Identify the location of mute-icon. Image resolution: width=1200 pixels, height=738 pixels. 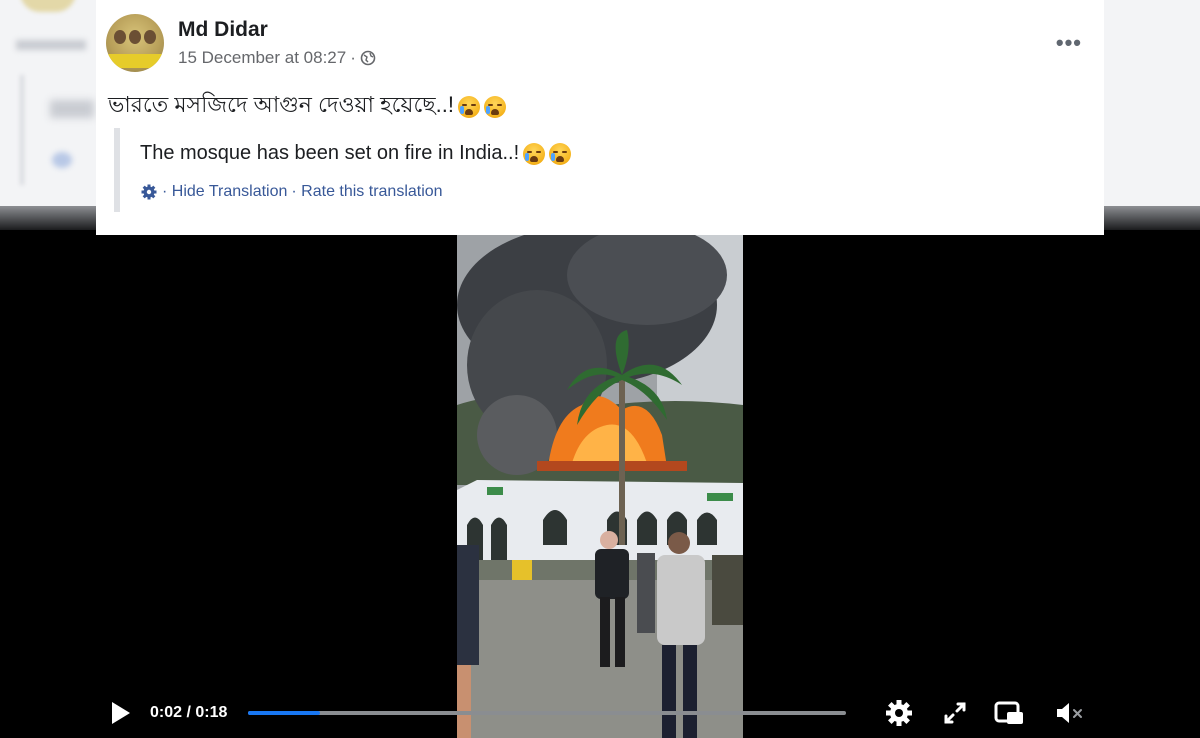
(1069, 713).